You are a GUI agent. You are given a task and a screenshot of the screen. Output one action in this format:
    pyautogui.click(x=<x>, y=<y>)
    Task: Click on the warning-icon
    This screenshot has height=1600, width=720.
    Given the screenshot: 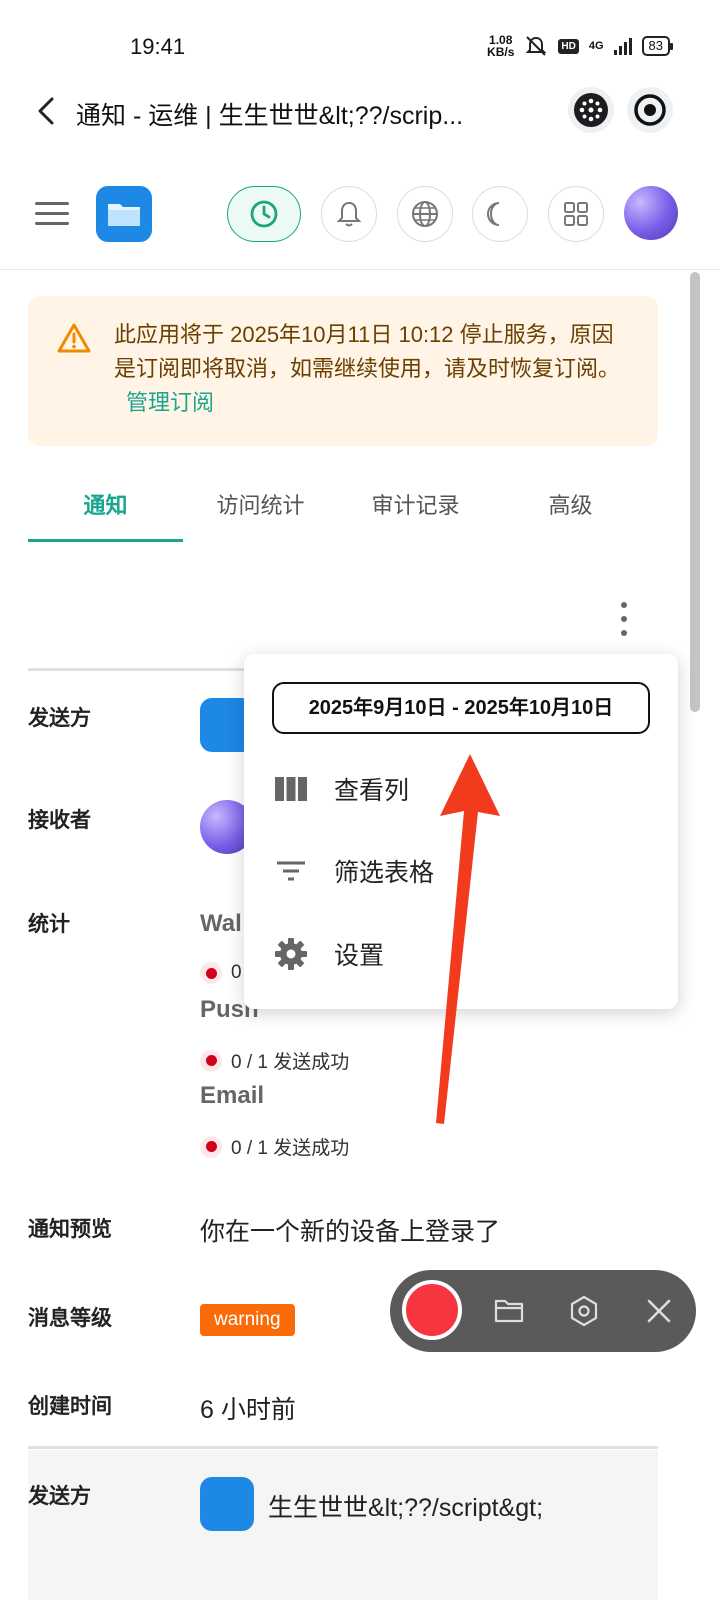 What is the action you would take?
    pyautogui.click(x=74, y=338)
    